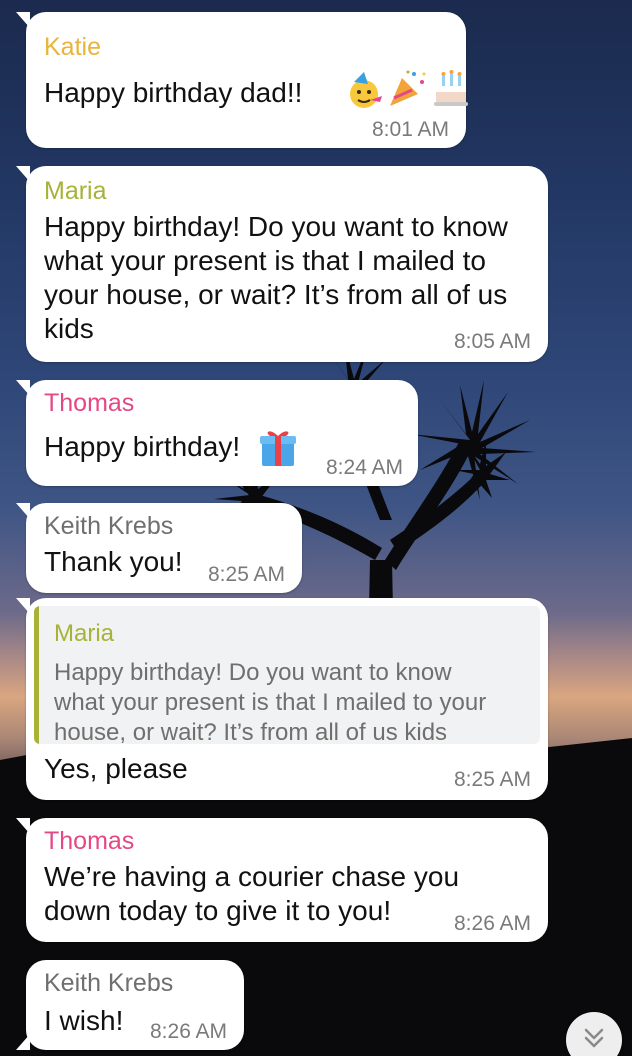 This screenshot has height=1056, width=632. What do you see at coordinates (84, 1020) in the screenshot?
I see `message-text: I wish!` at bounding box center [84, 1020].